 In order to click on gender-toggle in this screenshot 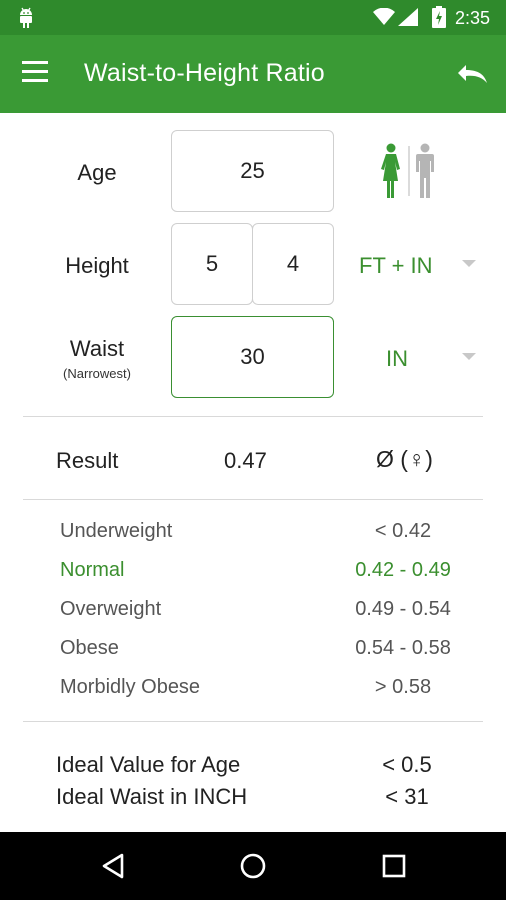, I will do `click(409, 171)`.